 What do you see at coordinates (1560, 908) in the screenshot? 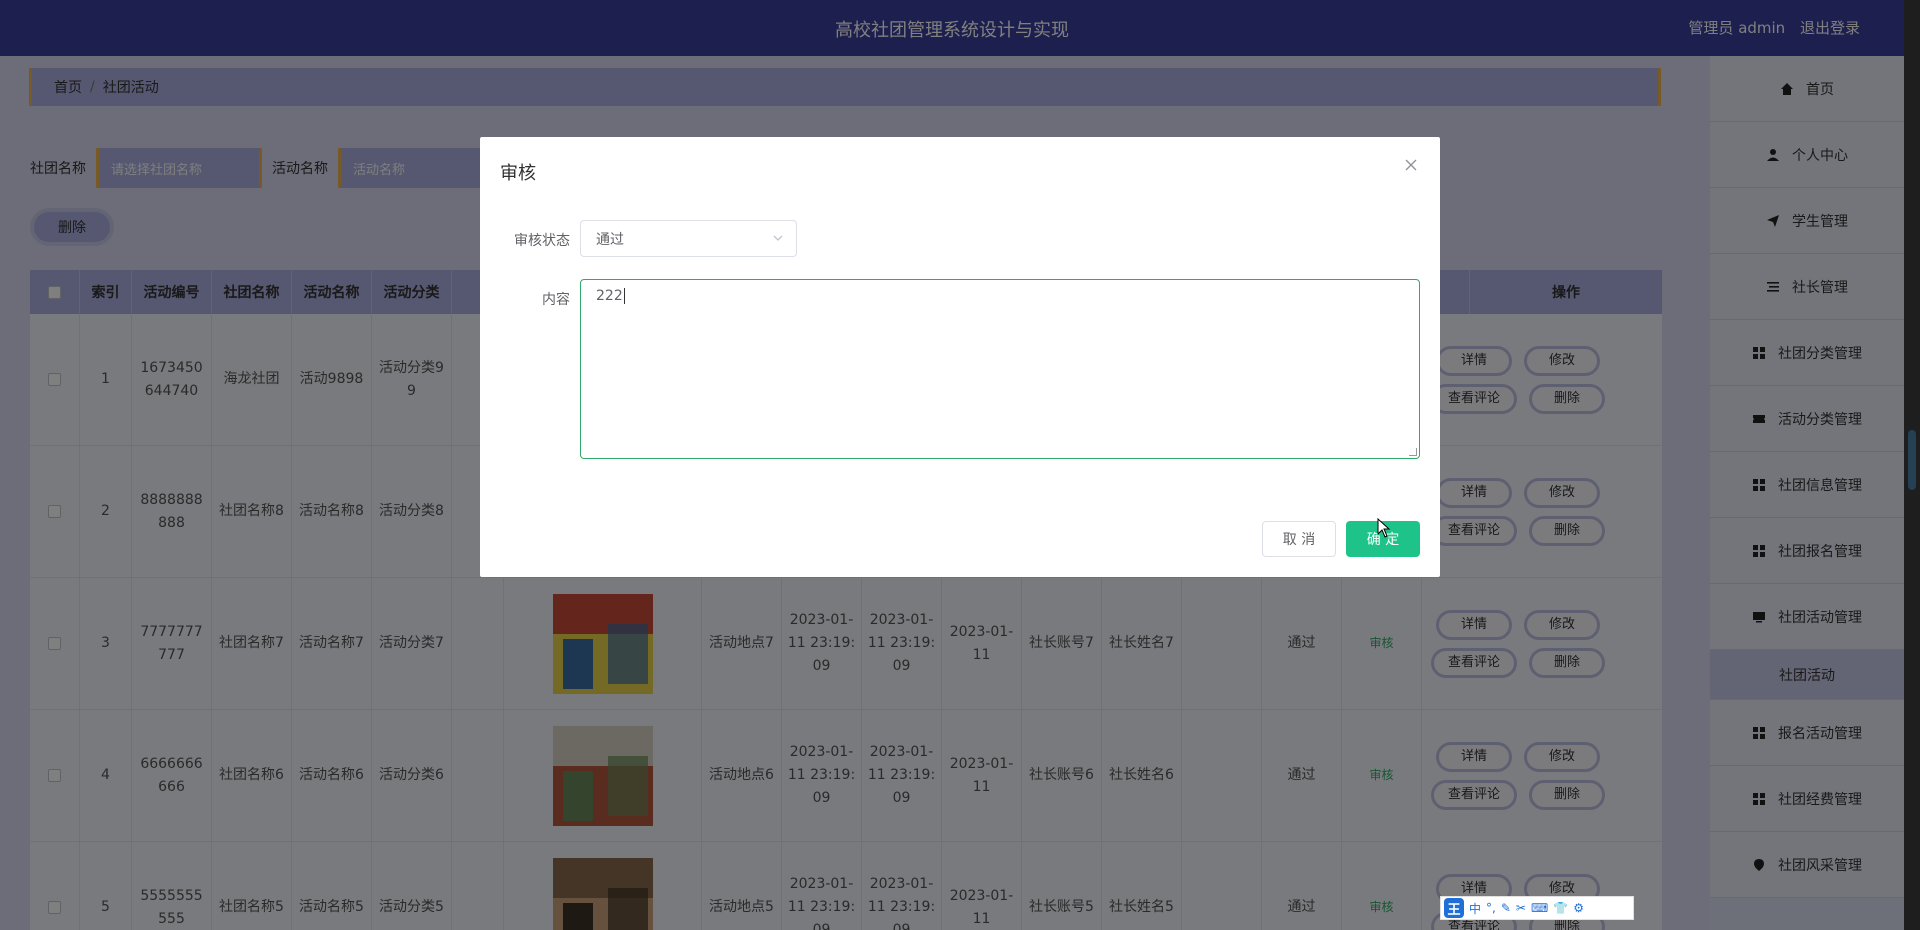
I see `shirt-icon: 👕` at bounding box center [1560, 908].